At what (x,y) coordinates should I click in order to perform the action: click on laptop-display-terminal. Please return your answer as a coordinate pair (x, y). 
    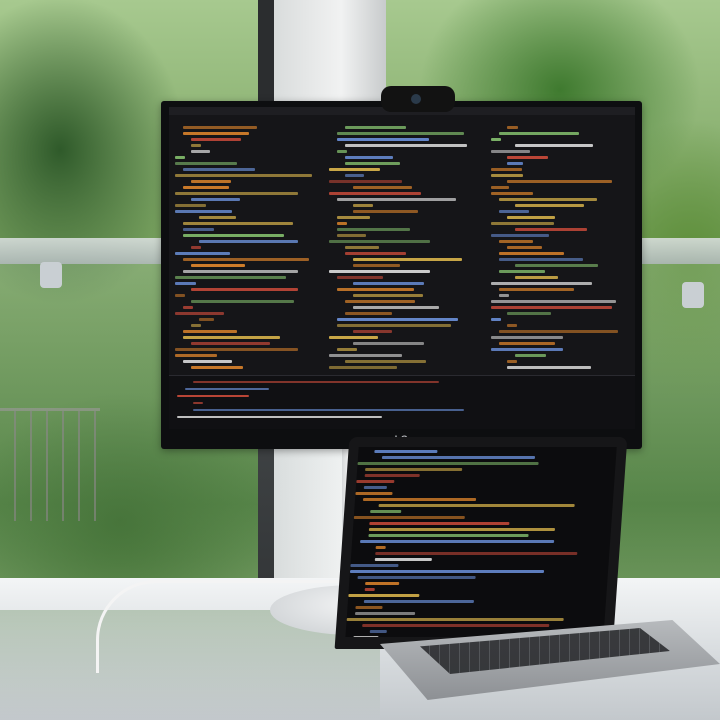
    Looking at the image, I should click on (481, 542).